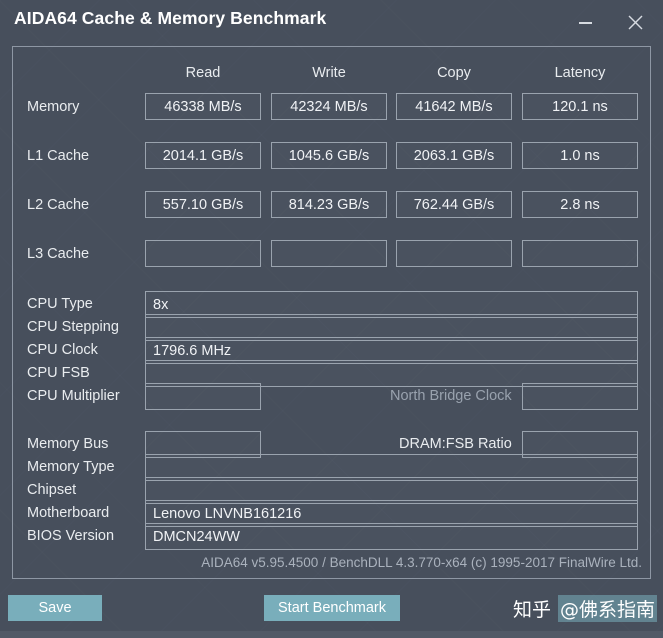 Image resolution: width=663 pixels, height=638 pixels. Describe the element at coordinates (580, 73) in the screenshot. I see `column-header-latency: Latency` at that location.